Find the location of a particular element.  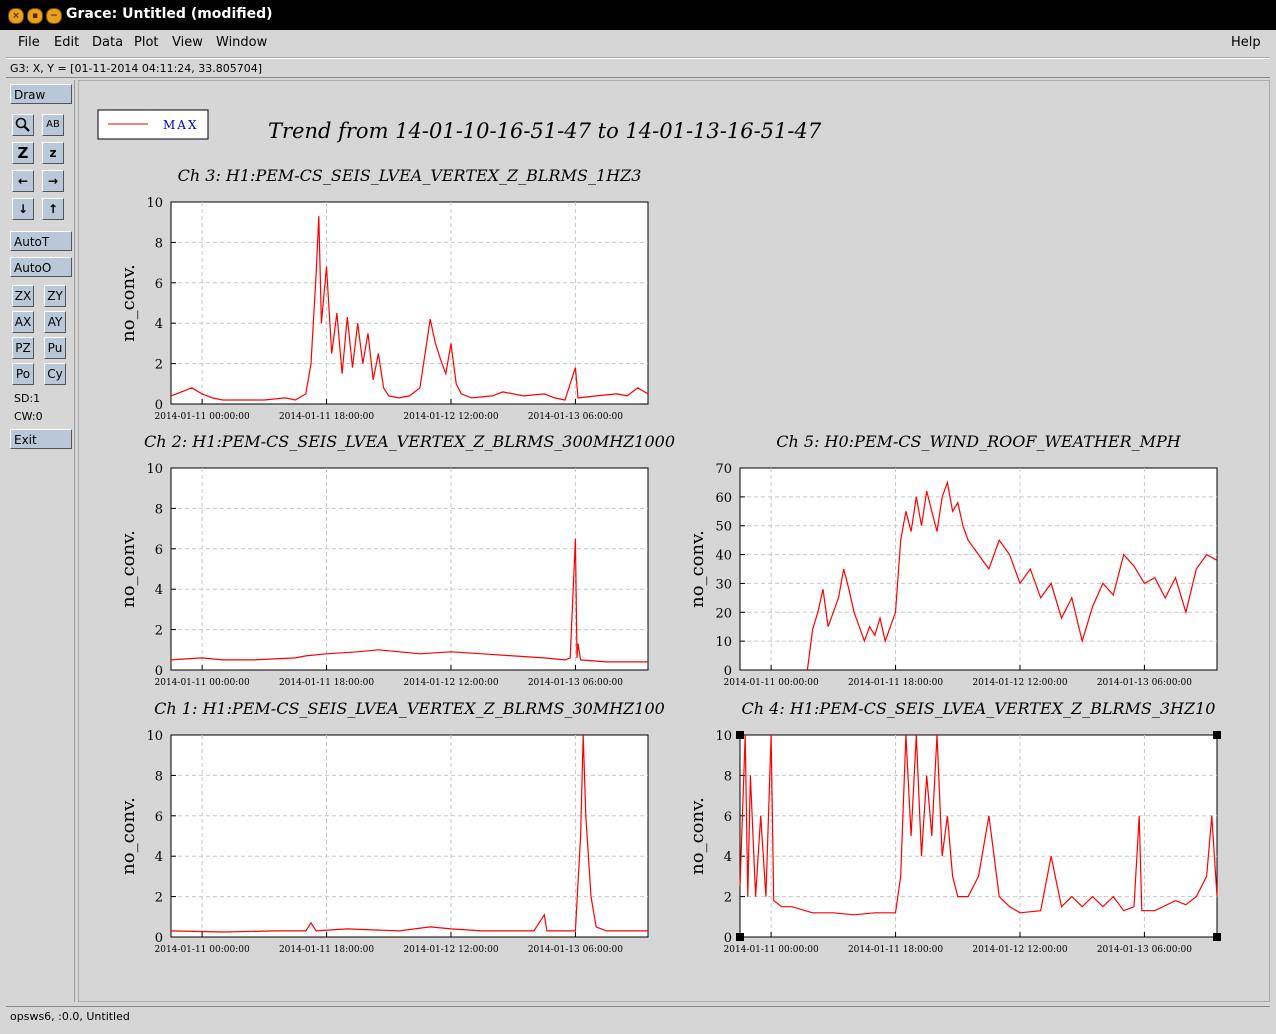

ax-button: AX is located at coordinates (23, 322).